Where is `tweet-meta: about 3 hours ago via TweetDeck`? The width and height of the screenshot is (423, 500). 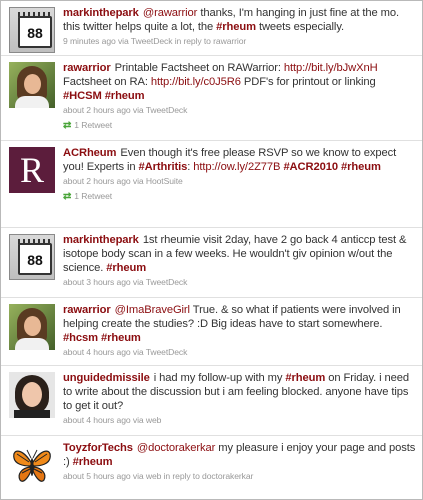
tweet-meta: about 3 hours ago via TweetDeck is located at coordinates (239, 282).